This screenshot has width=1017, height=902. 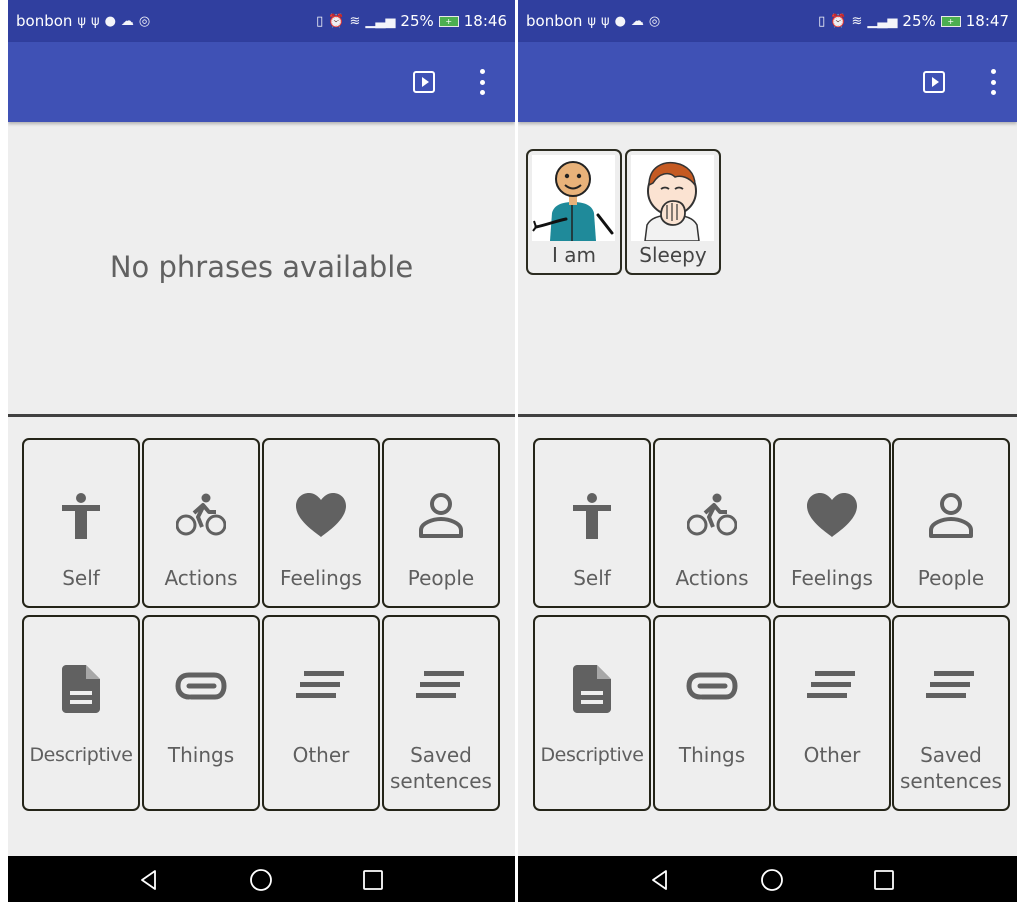 I want to click on status-time: 18:47, so click(x=987, y=21).